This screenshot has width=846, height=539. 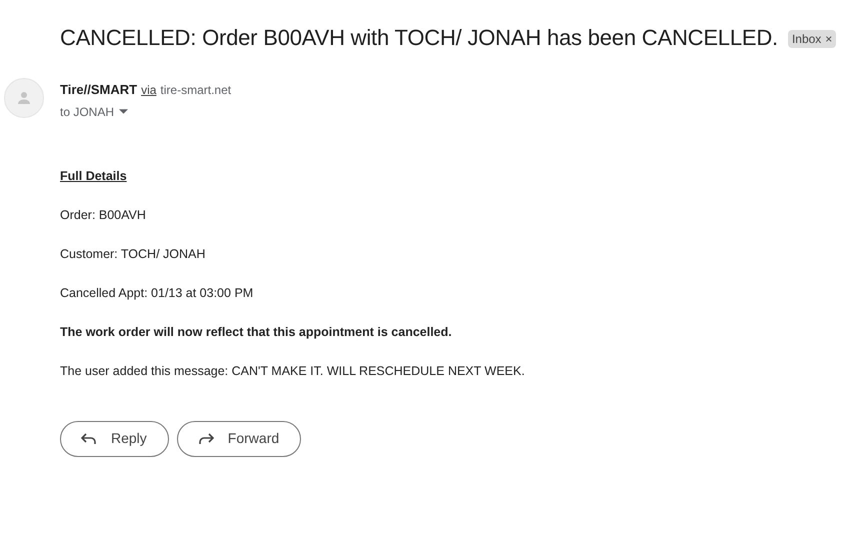 I want to click on detail-text: Cancelled Appt: 01/13 at 03:00 PM, so click(x=157, y=292).